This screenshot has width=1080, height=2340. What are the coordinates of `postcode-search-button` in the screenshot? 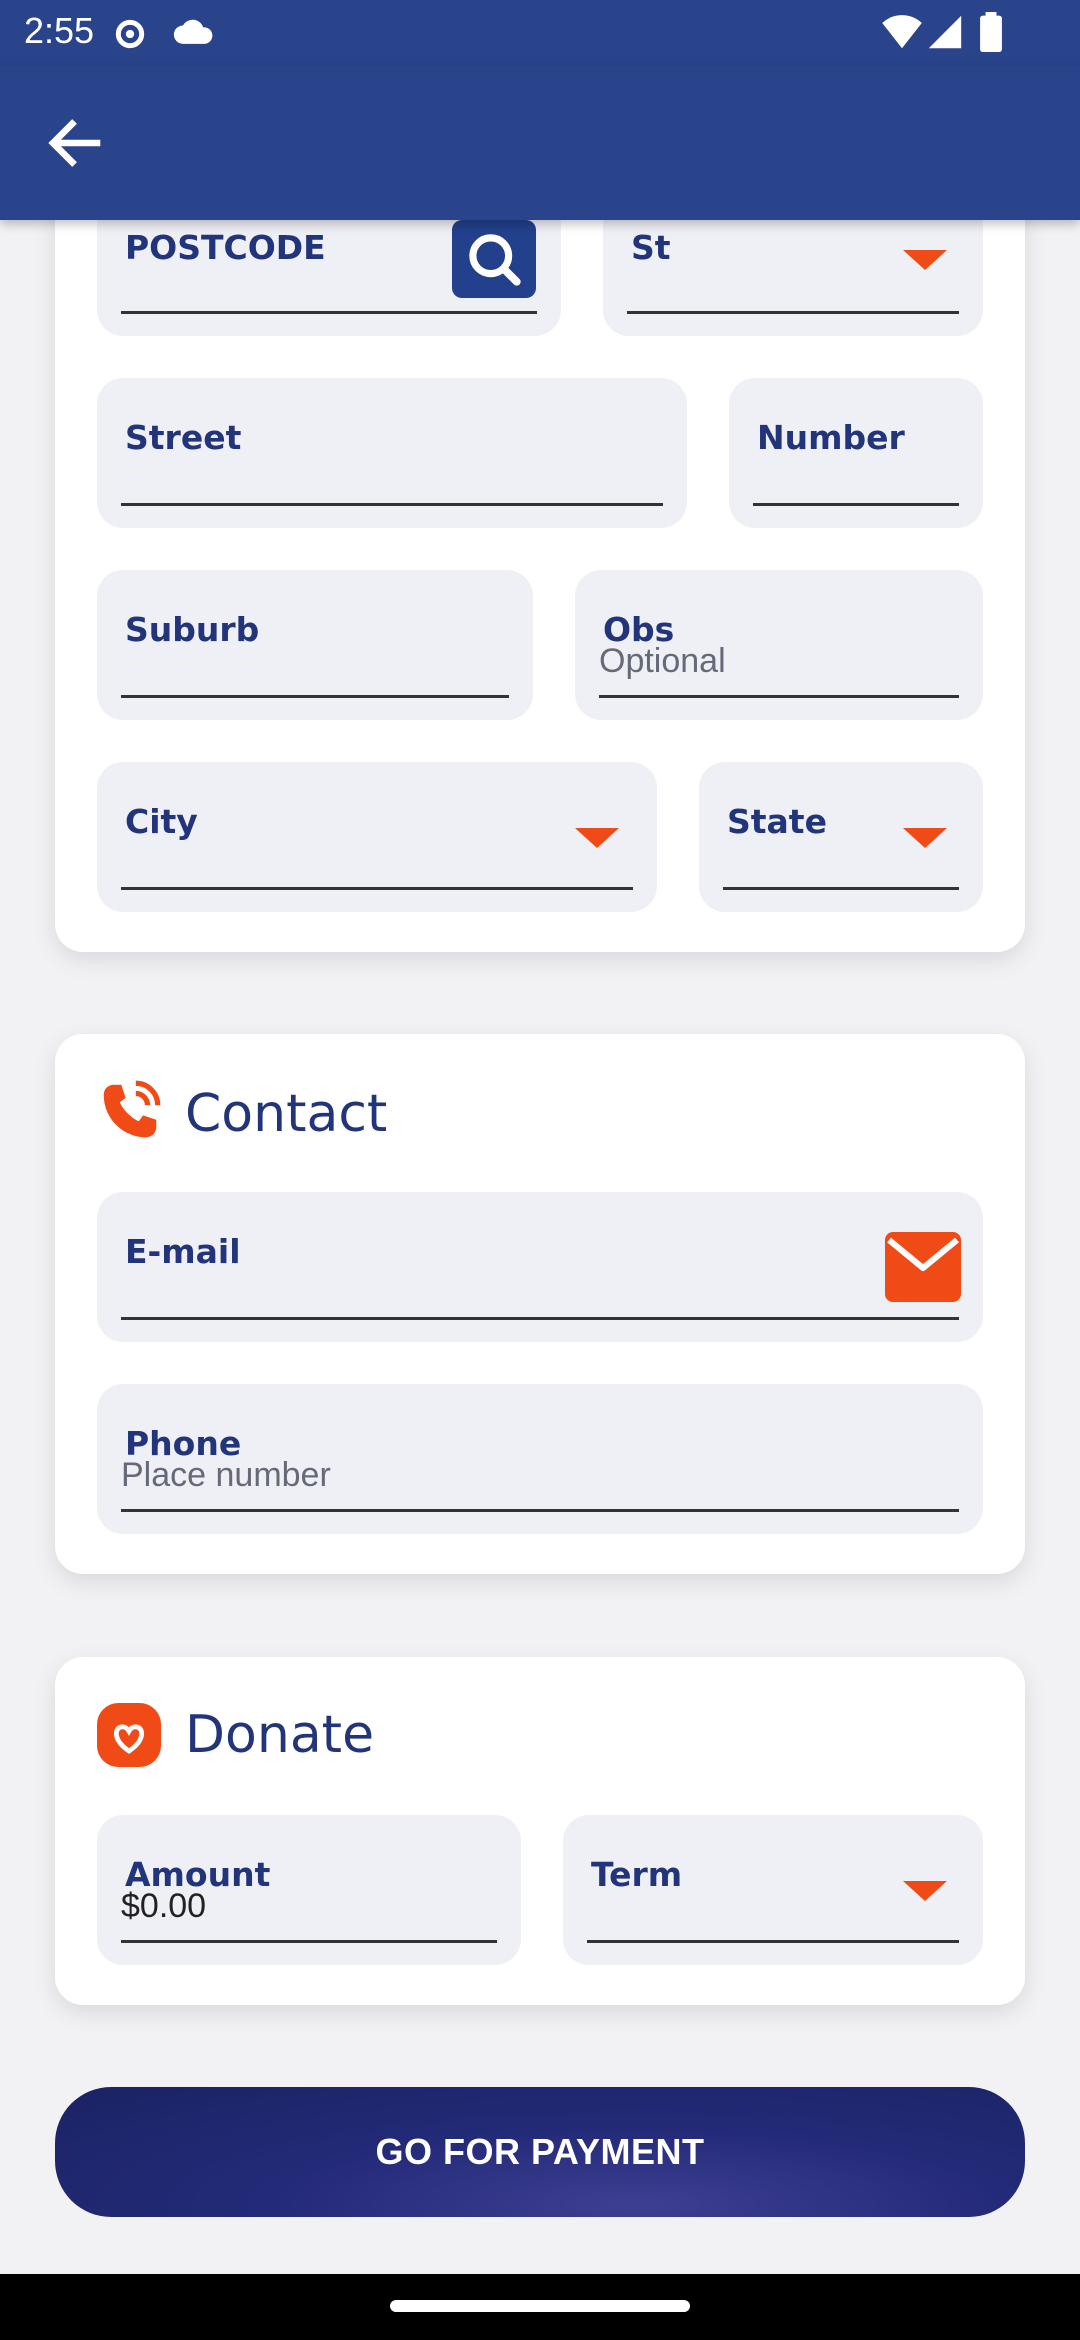 It's located at (494, 259).